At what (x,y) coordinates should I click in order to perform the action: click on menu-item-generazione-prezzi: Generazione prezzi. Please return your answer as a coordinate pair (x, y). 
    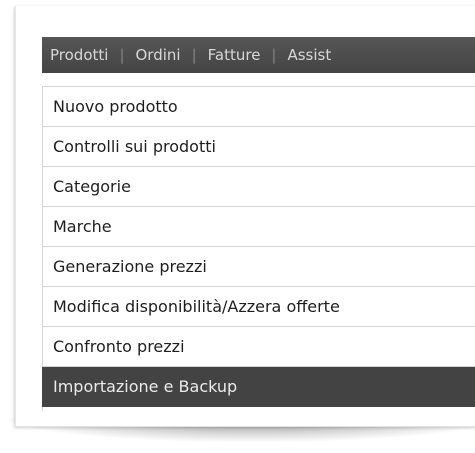
    Looking at the image, I should click on (258, 267).